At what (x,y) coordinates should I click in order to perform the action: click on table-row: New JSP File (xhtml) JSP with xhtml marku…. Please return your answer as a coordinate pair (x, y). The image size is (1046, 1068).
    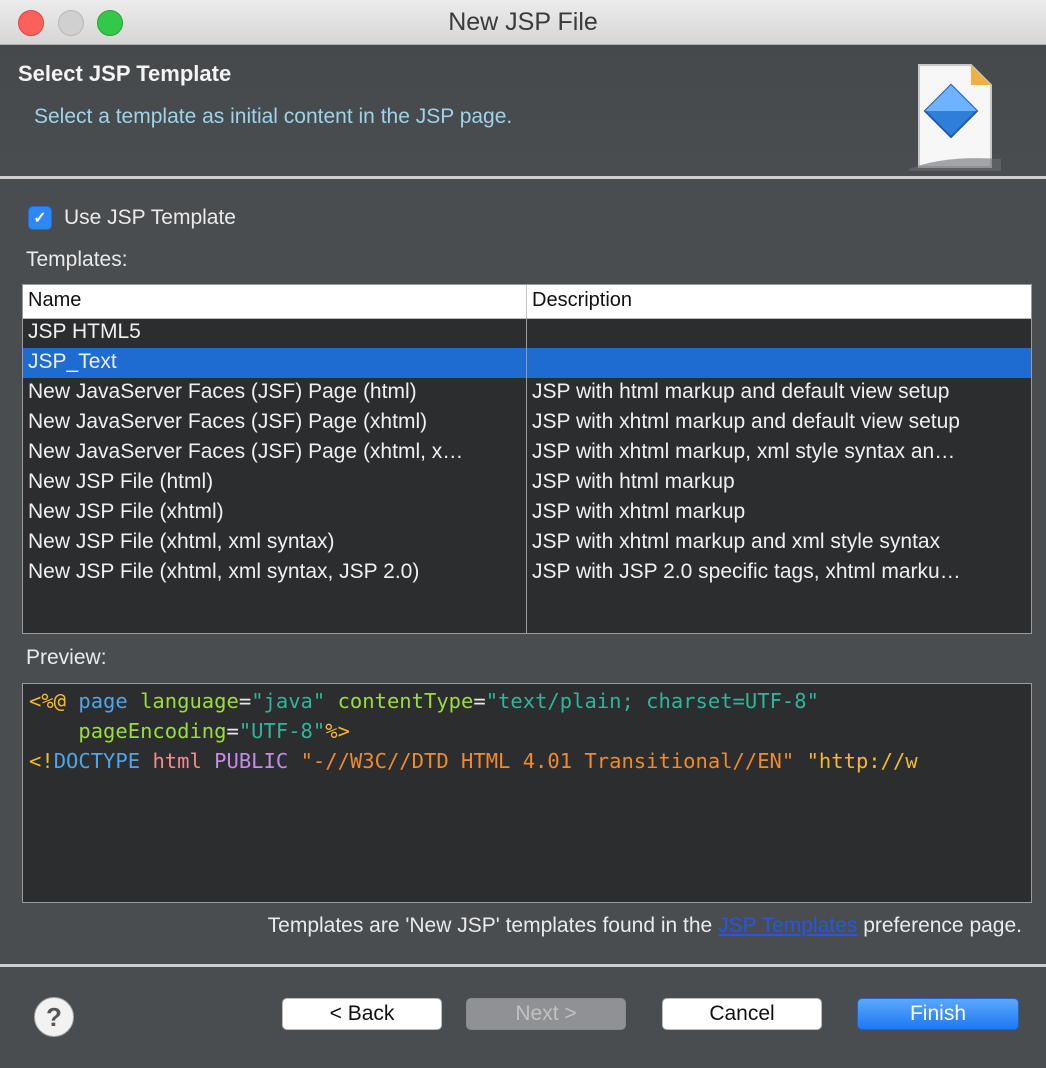
    Looking at the image, I should click on (527, 513).